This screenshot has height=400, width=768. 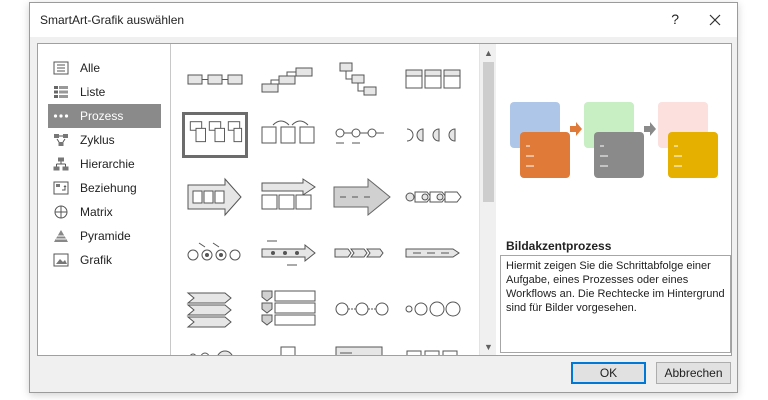 I want to click on category-alle: Alle, so click(x=104, y=68).